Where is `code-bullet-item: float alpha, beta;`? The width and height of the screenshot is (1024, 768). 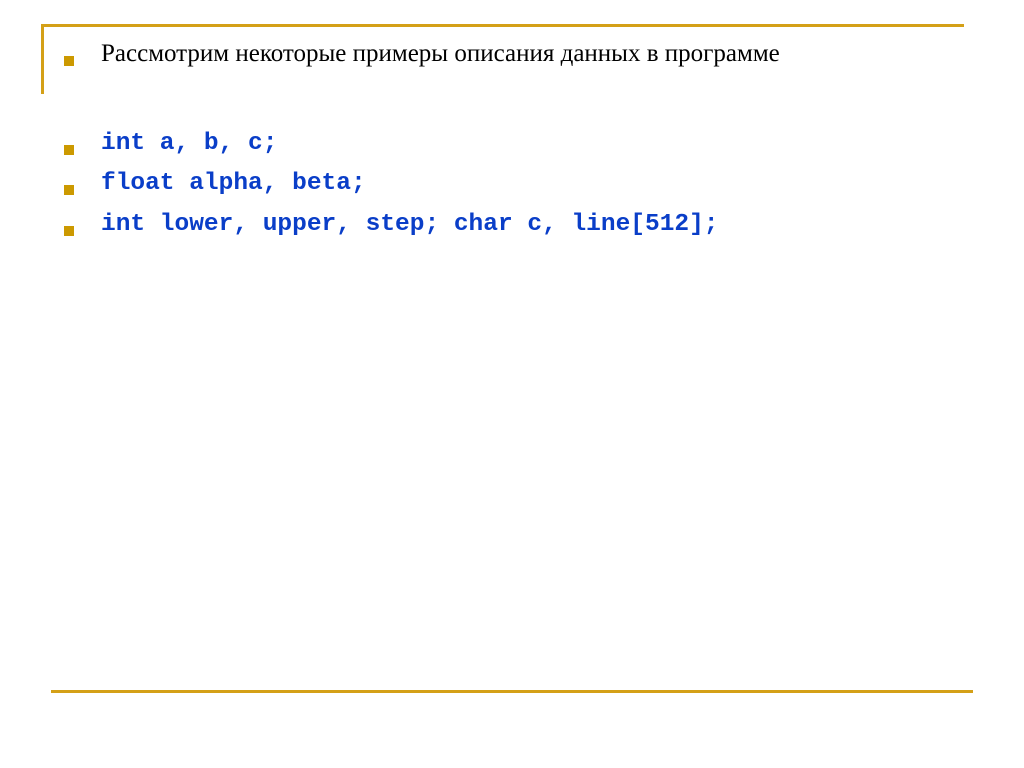
code-bullet-item: float alpha, beta; is located at coordinates (215, 183).